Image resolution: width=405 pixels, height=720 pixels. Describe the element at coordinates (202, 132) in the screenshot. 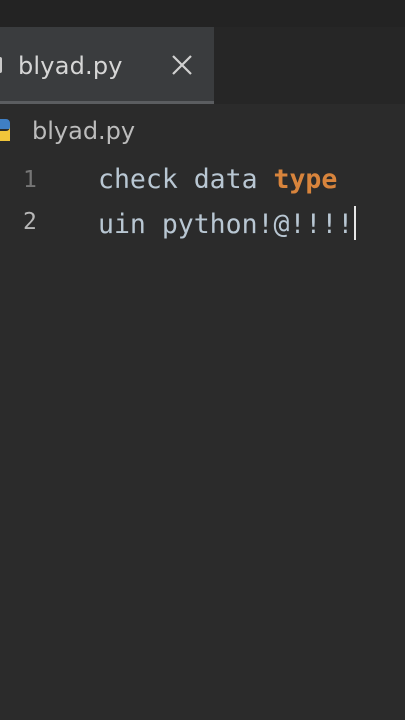

I see `breadcrumb: blyad.py` at that location.